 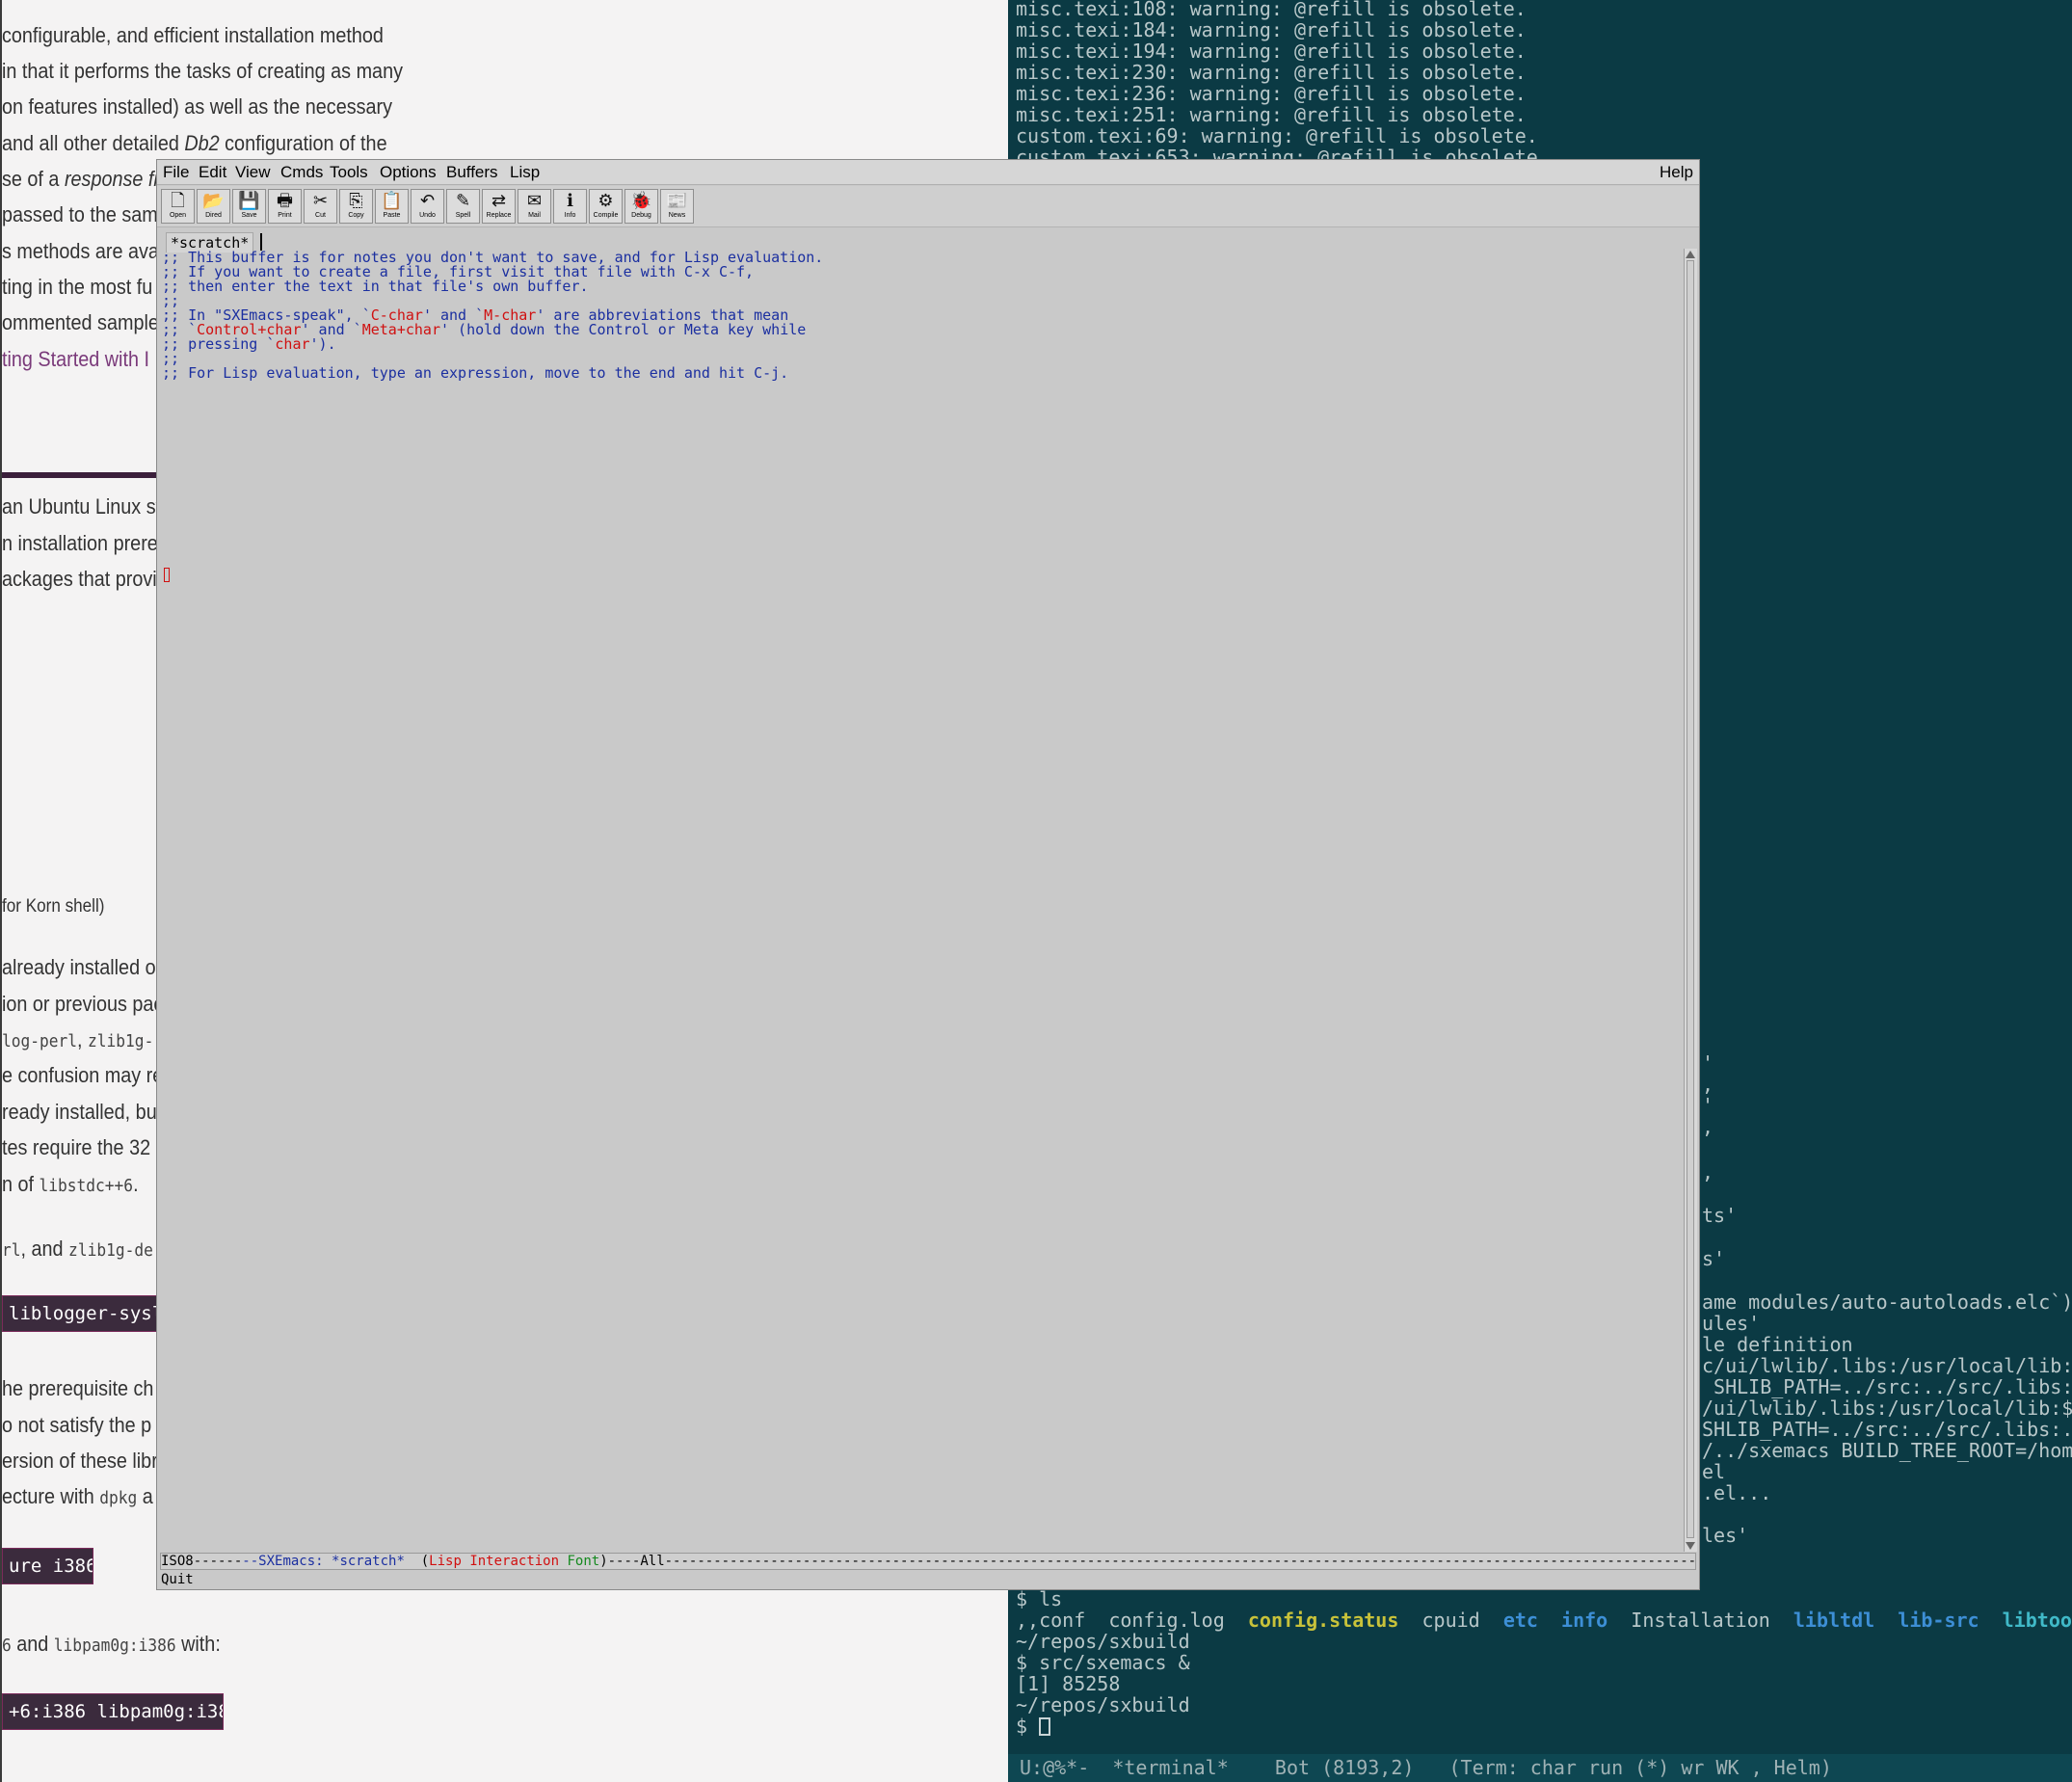 I want to click on toolbar-compile-button: ⚙ Compile, so click(x=606, y=207).